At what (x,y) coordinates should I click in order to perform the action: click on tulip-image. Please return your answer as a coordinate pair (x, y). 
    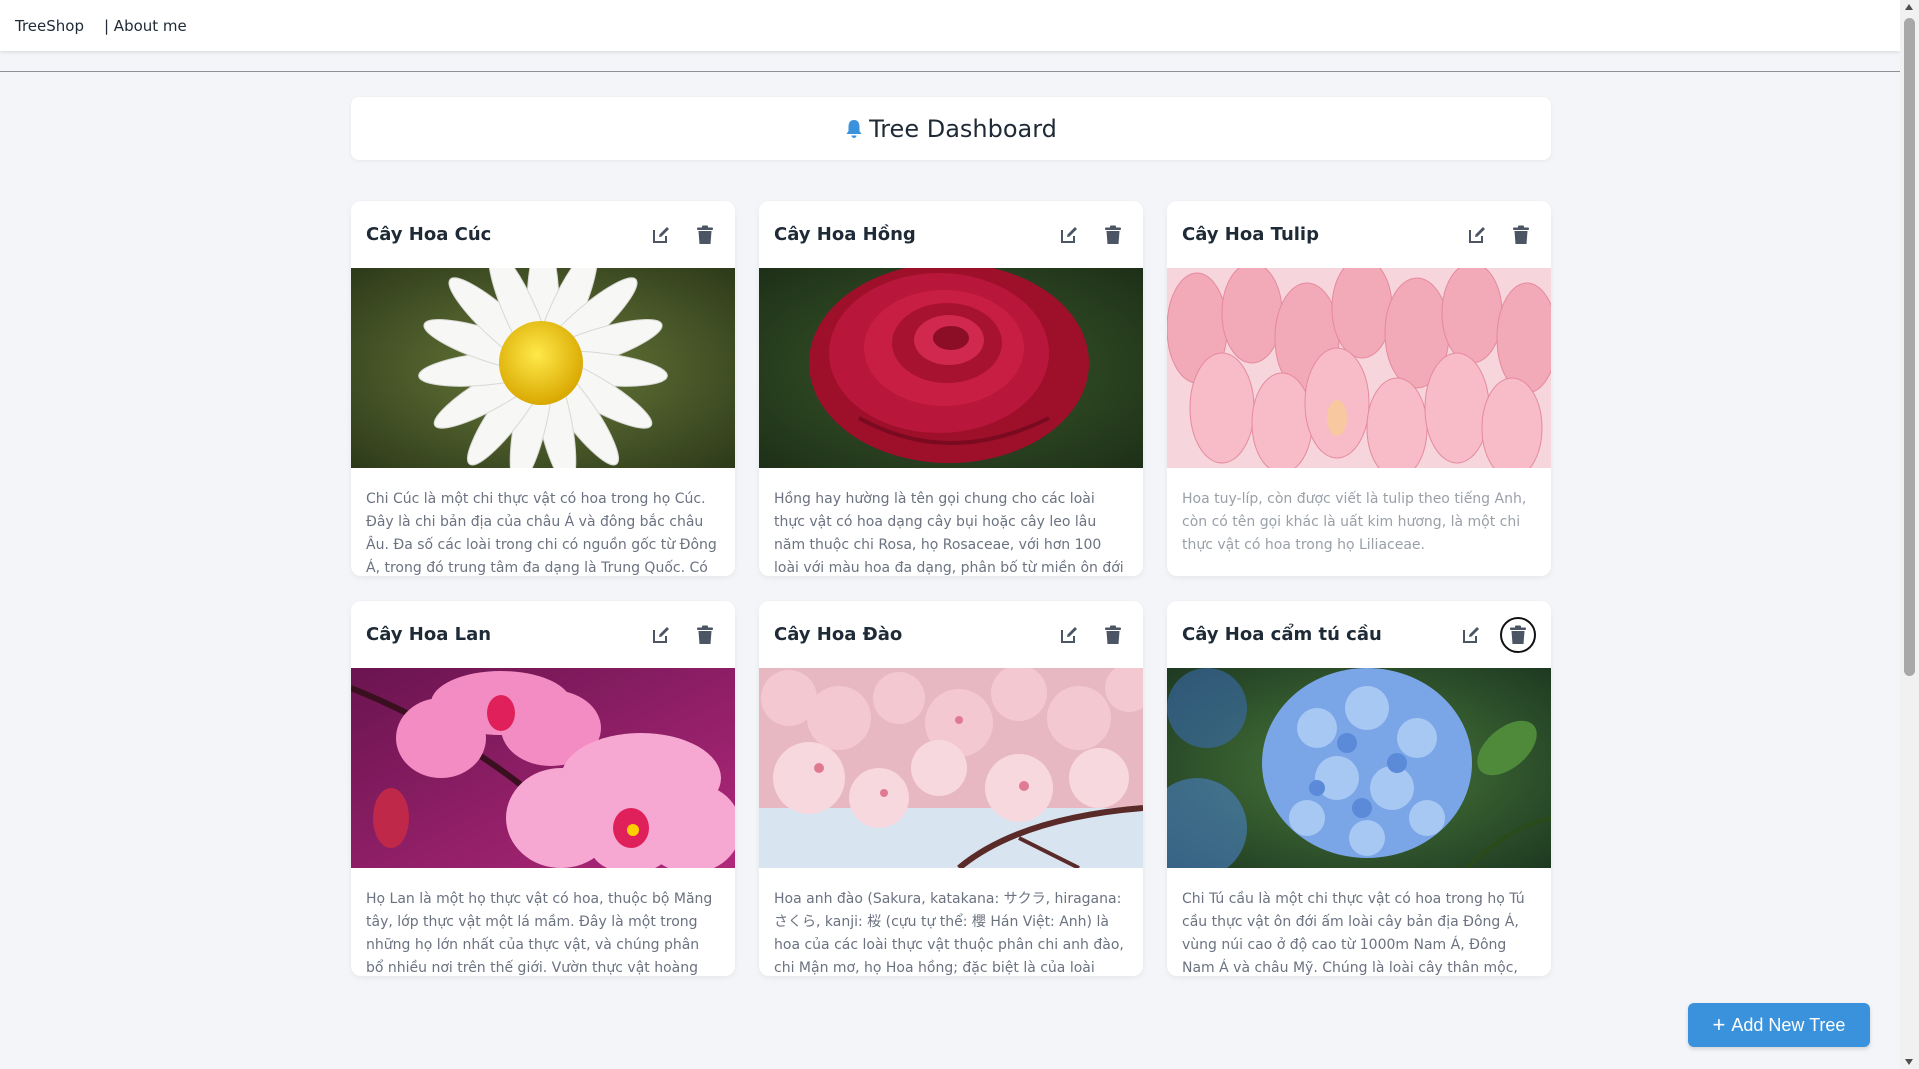
    Looking at the image, I should click on (1359, 368).